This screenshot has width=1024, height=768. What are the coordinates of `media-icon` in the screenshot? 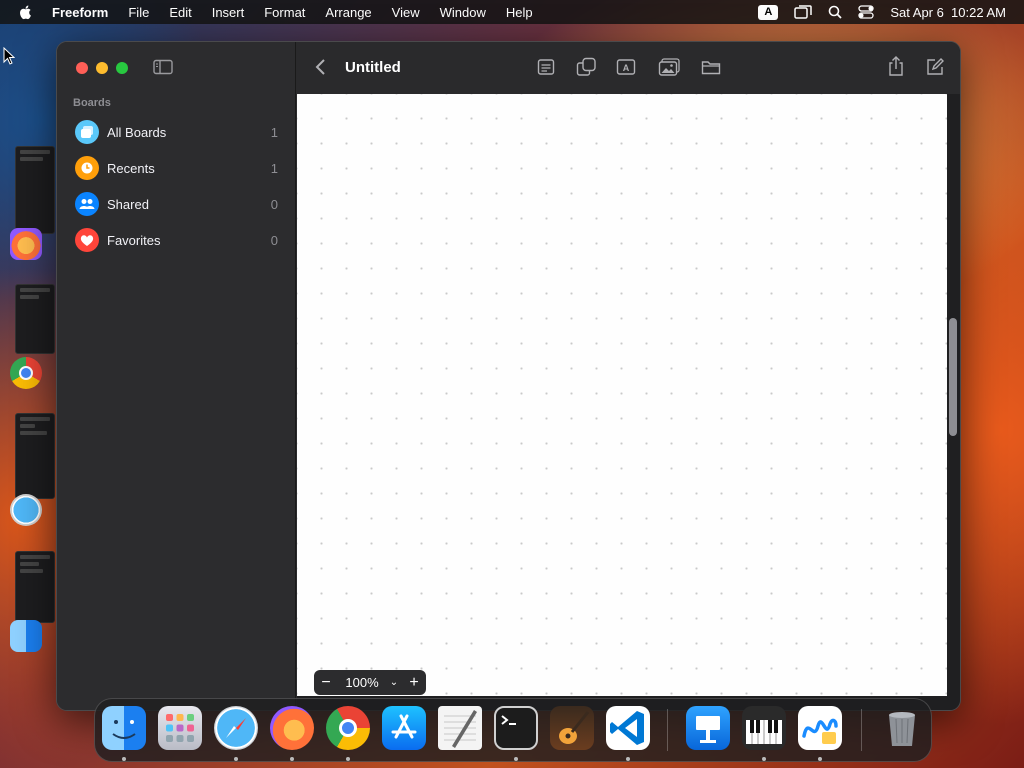 It's located at (670, 67).